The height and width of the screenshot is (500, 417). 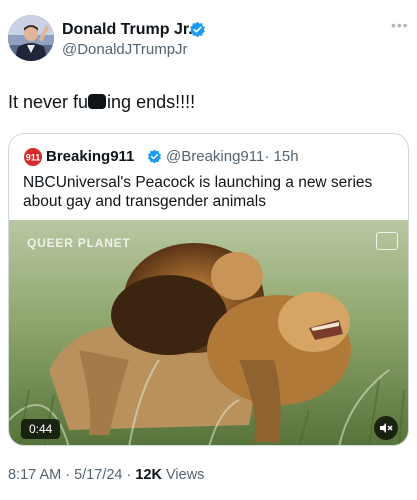 What do you see at coordinates (127, 30) in the screenshot?
I see `author-name: Donald Trump Jr.` at bounding box center [127, 30].